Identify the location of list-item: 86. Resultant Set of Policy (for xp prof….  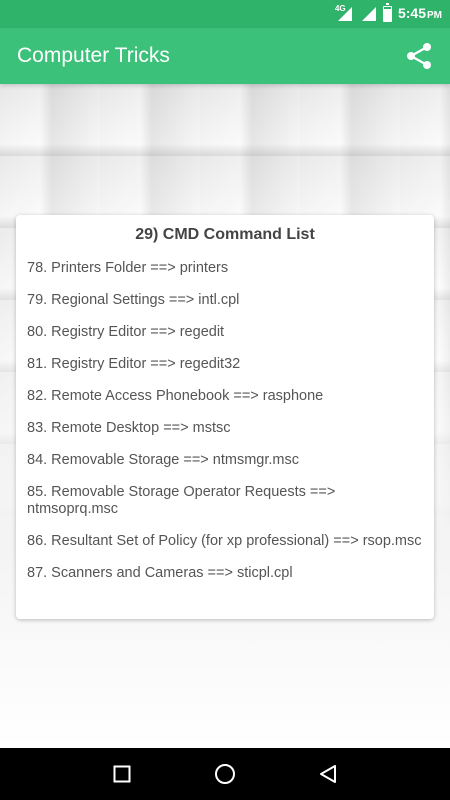
(224, 541).